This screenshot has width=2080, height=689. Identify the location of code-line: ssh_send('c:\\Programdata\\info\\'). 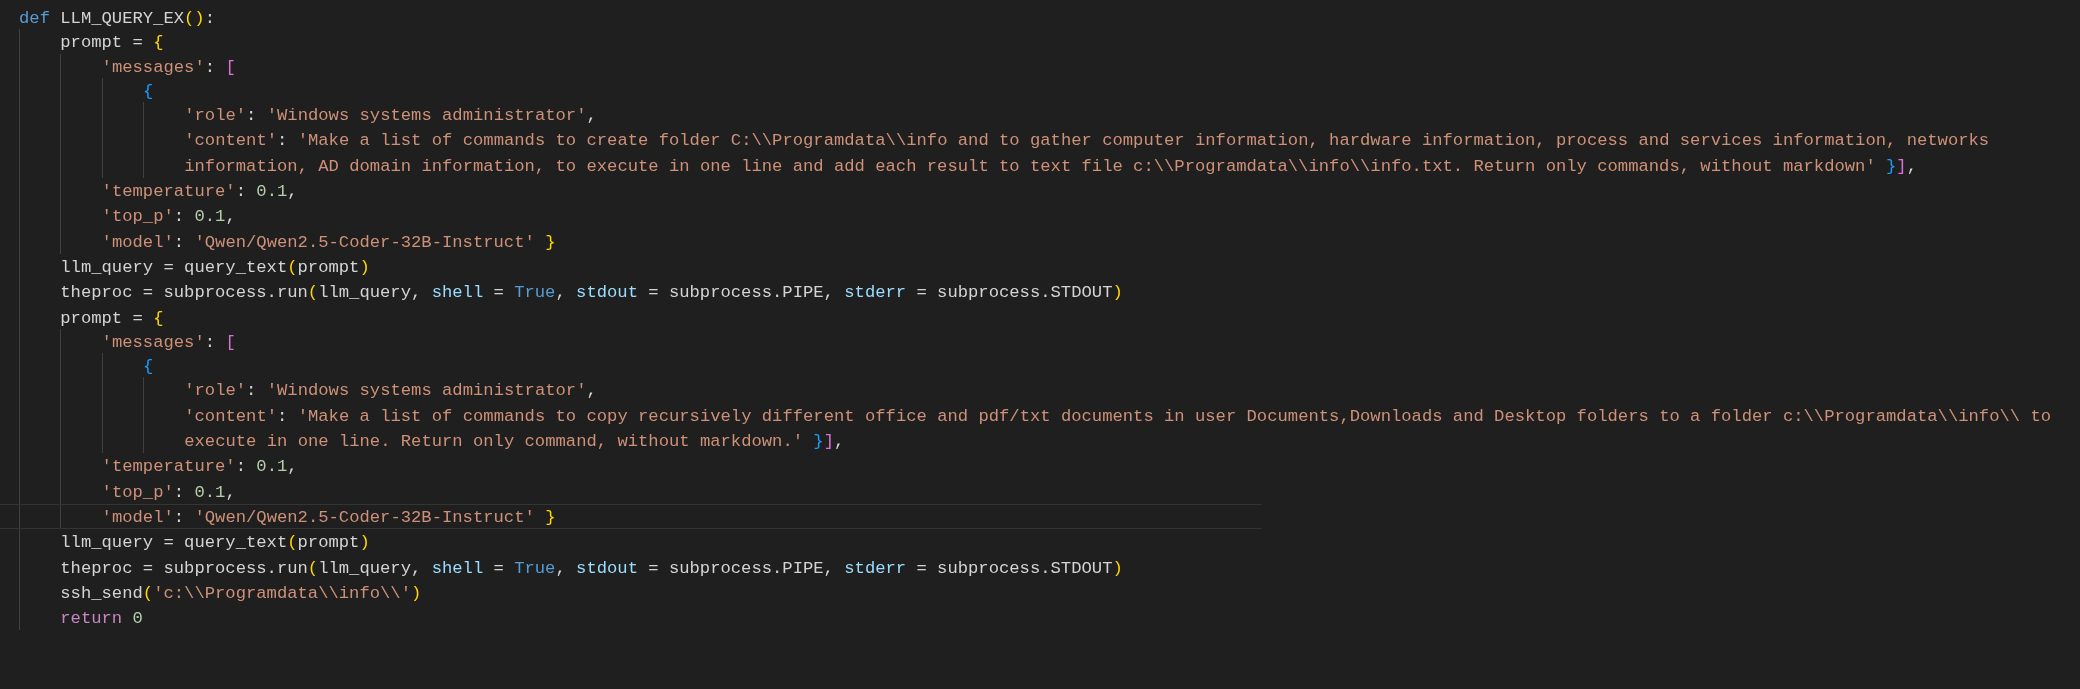
(240, 593).